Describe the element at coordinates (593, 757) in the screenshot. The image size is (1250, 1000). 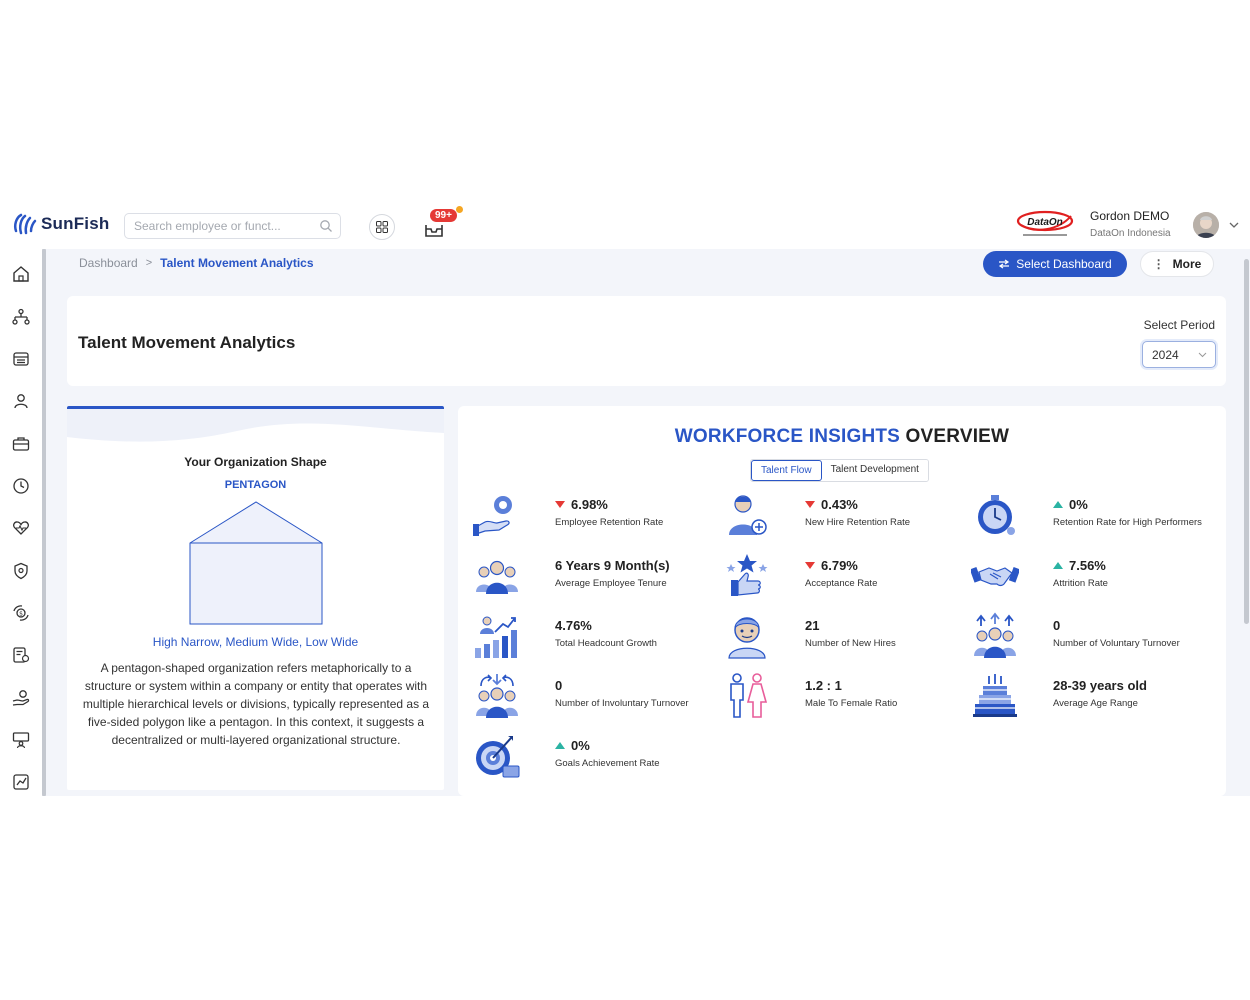
I see `metric-goals-achievement-rate: 0% Goals Achievement Rate` at that location.